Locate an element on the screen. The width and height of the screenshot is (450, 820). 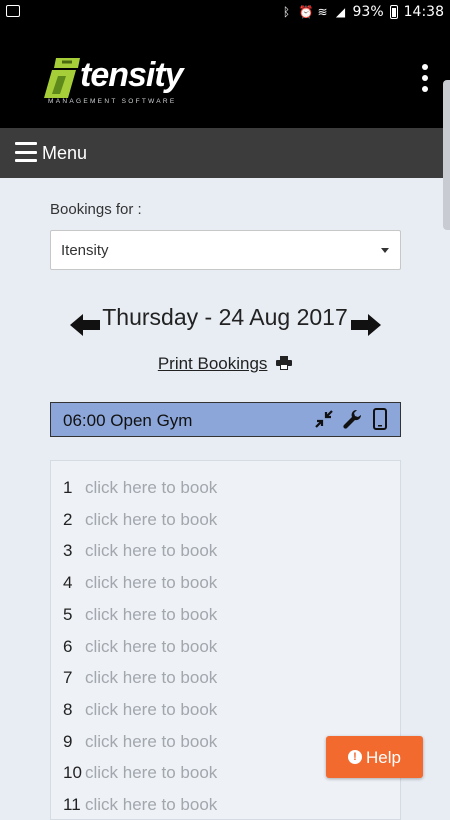
booking-slot: 2 click here to book is located at coordinates (140, 522).